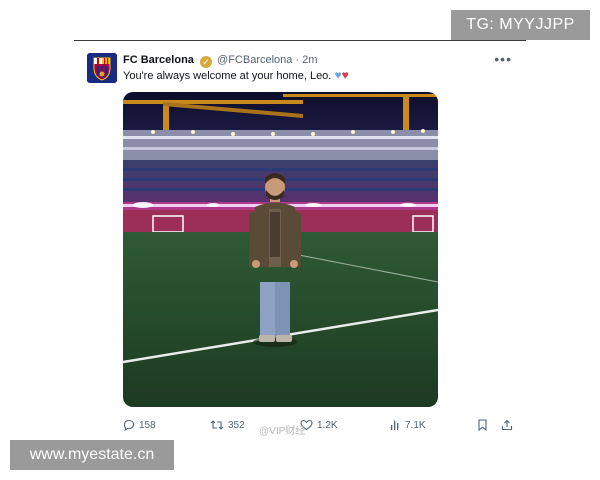 The width and height of the screenshot is (600, 480). What do you see at coordinates (338, 75) in the screenshot?
I see `blue-heart-icon: ♥` at bounding box center [338, 75].